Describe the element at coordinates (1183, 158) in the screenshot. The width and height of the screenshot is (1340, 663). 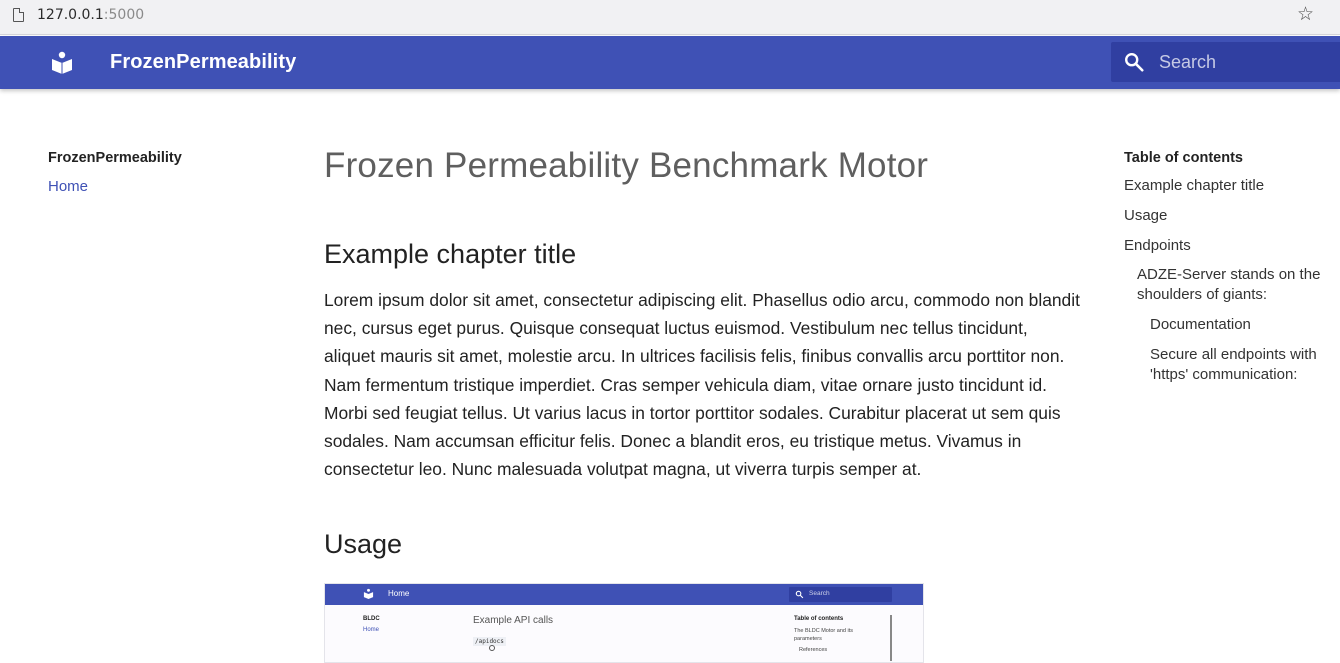
I see `toc-title: Table of contents` at that location.